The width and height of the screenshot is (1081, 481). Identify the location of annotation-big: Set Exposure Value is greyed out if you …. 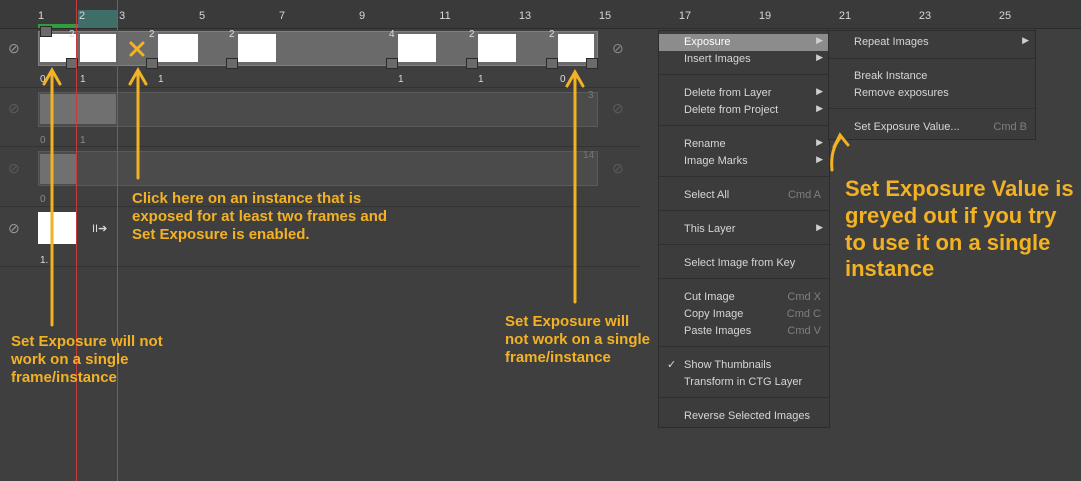
(959, 229).